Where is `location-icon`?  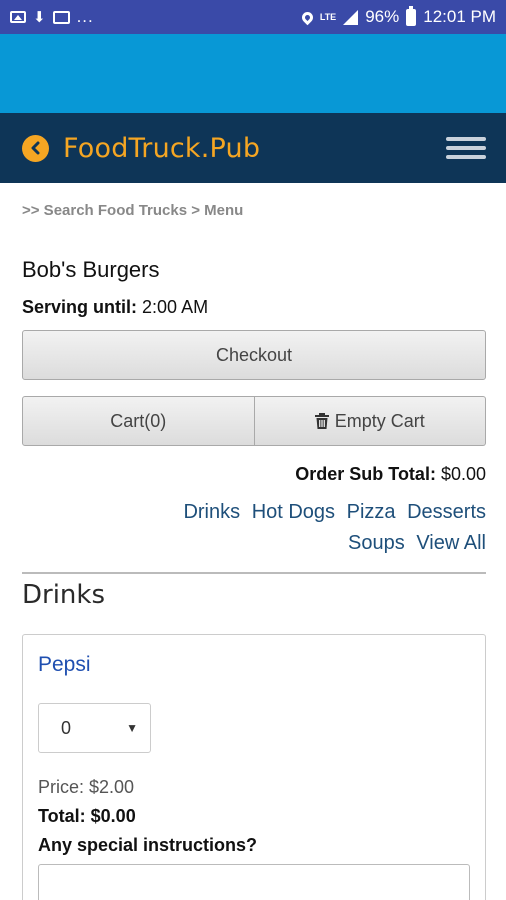
location-icon is located at coordinates (307, 17).